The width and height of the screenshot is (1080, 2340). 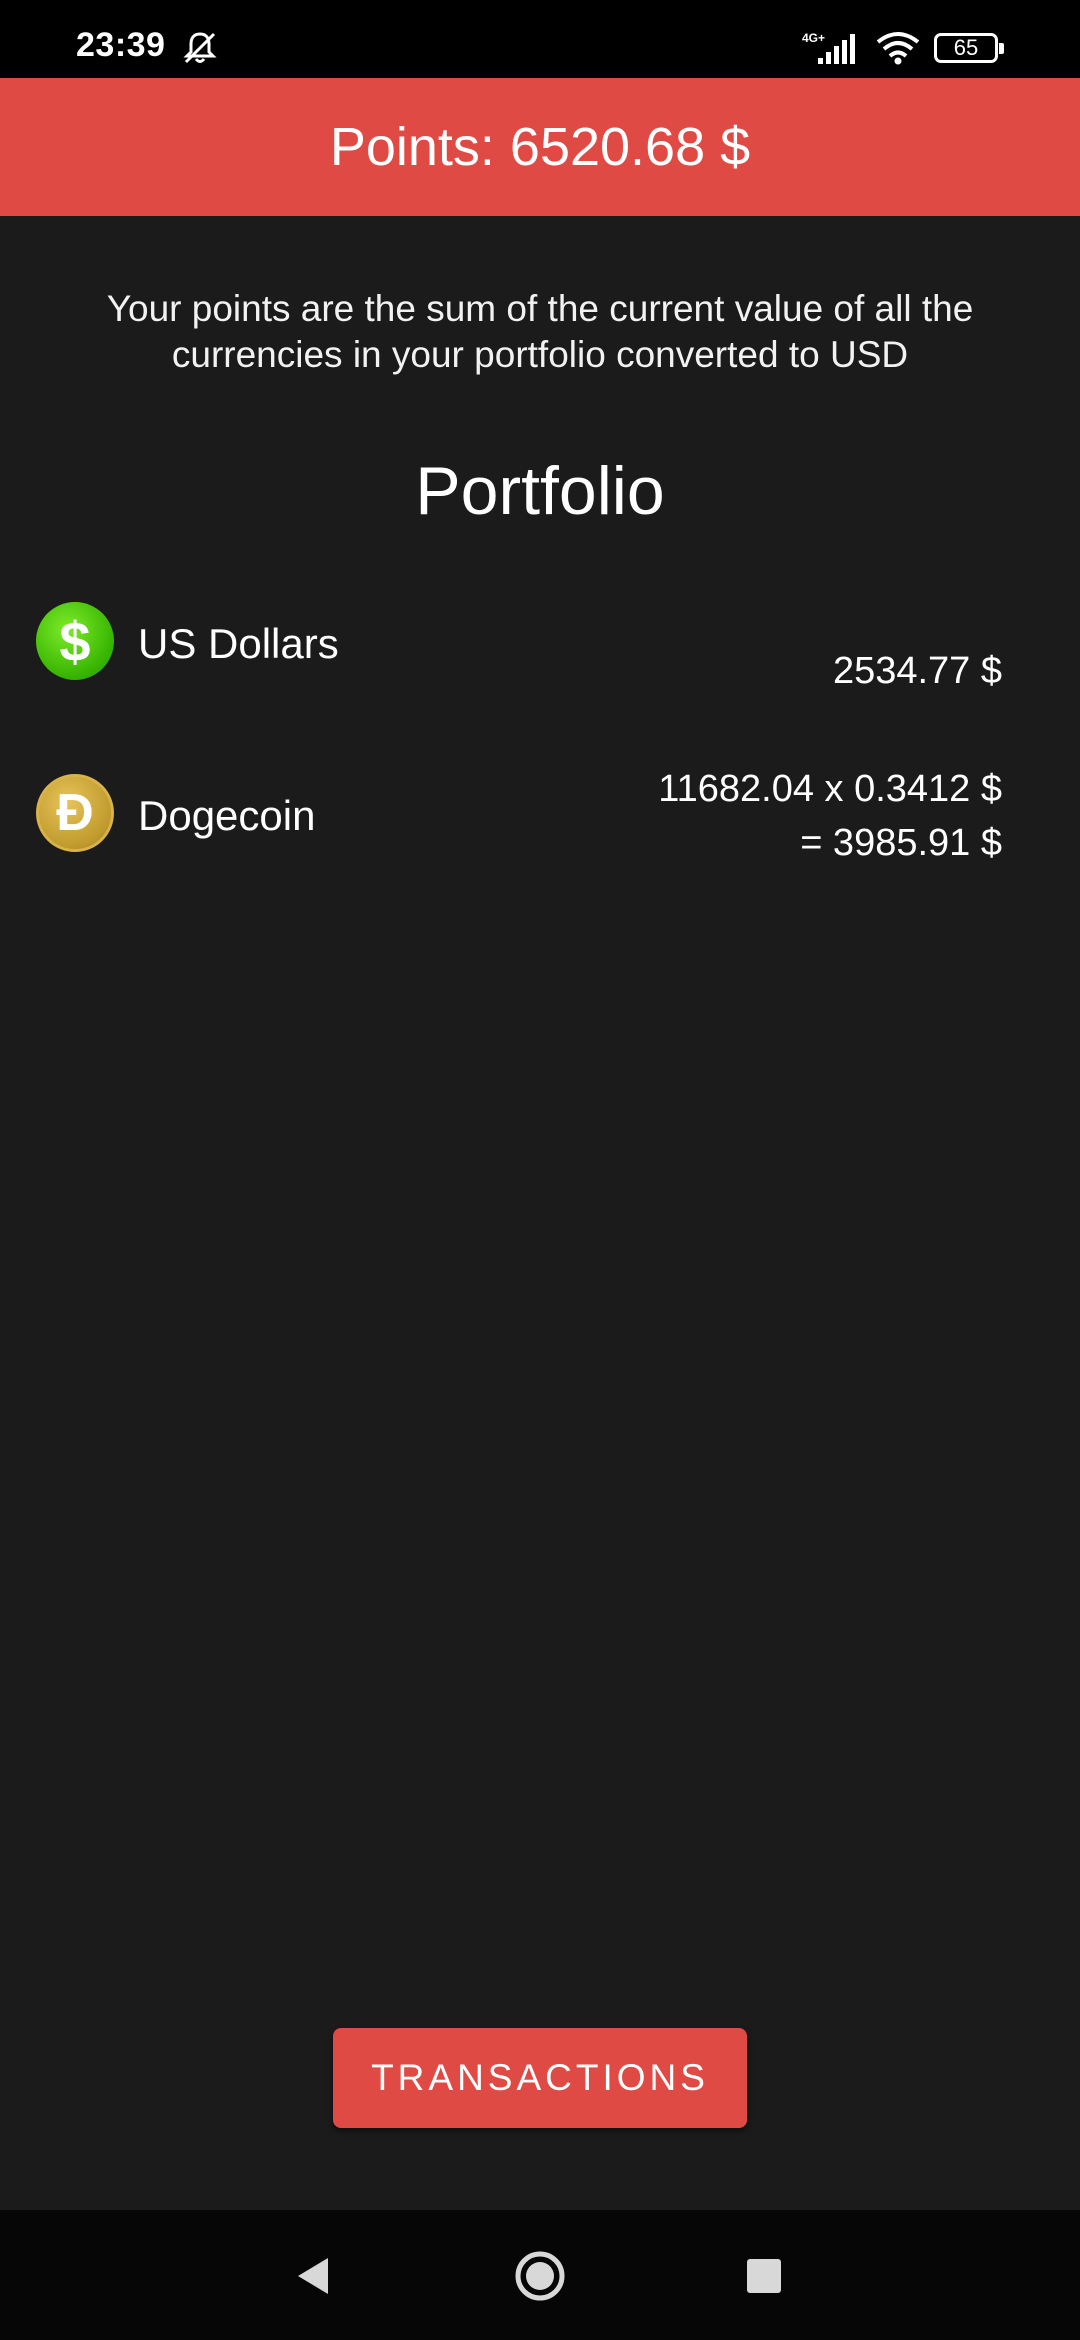 What do you see at coordinates (898, 48) in the screenshot?
I see `wifi-icon` at bounding box center [898, 48].